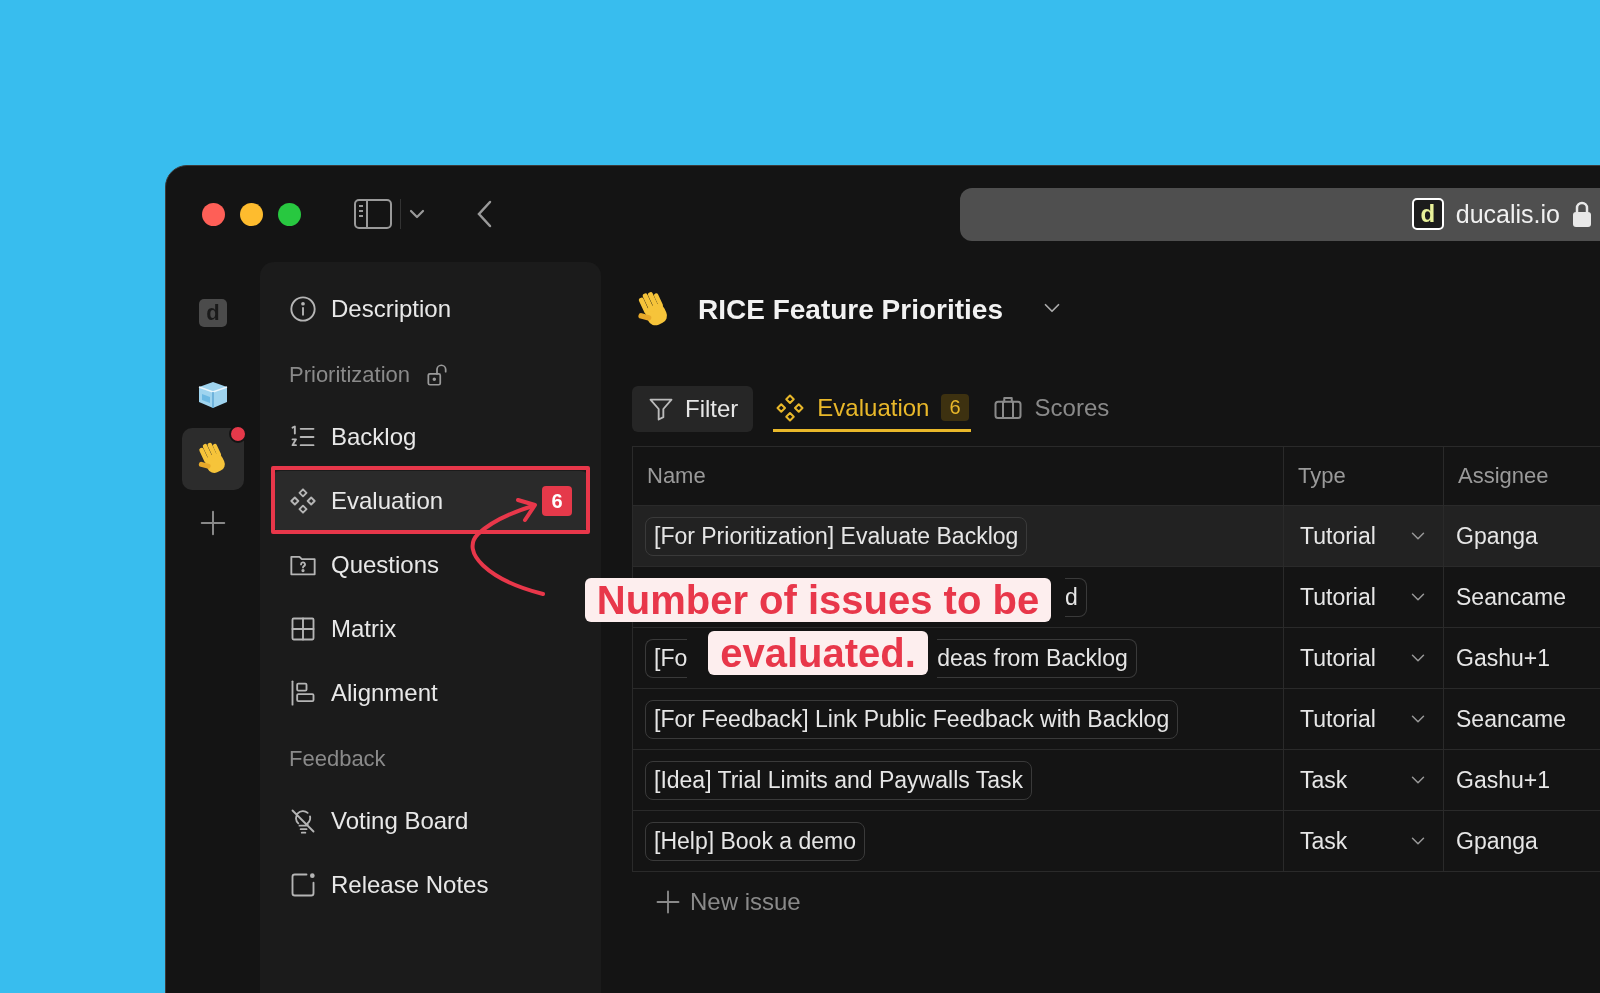  I want to click on sidebar-item: Voting Board, so click(430, 821).